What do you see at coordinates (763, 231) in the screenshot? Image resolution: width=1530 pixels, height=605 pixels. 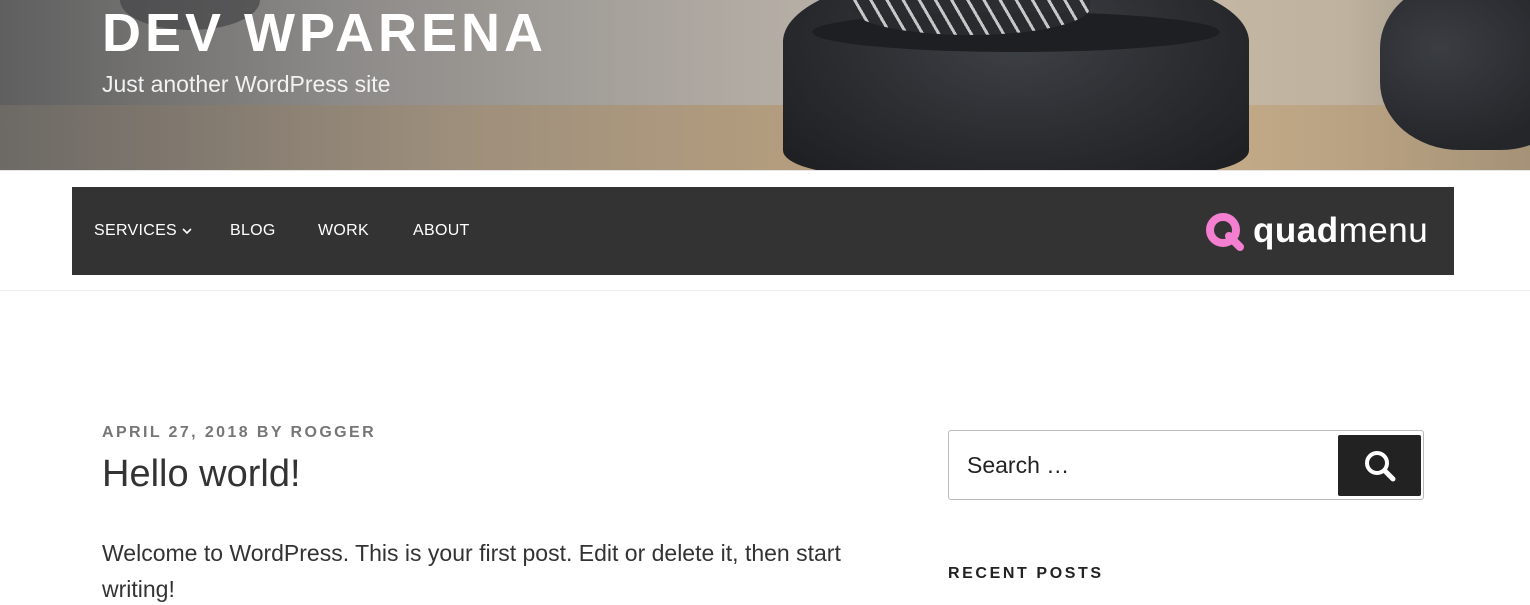 I see `main-navigation: SERVICES BLOG WORK ABOUT quadmenu` at bounding box center [763, 231].